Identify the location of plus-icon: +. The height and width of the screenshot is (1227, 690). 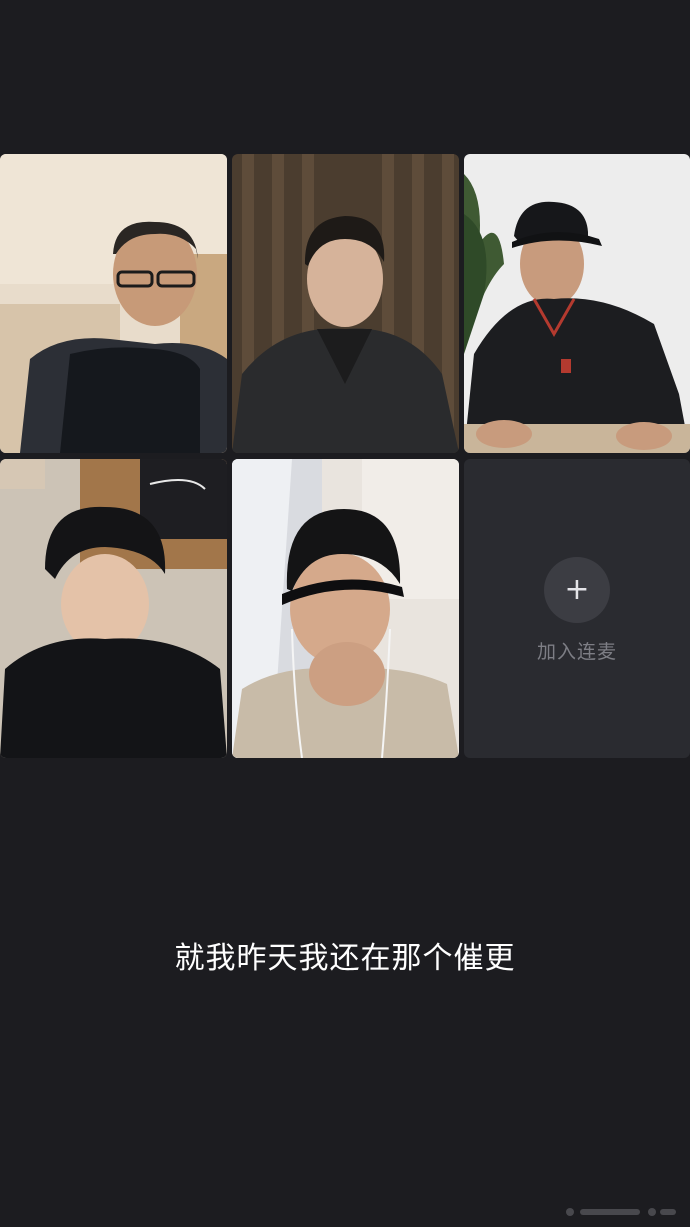
(577, 589).